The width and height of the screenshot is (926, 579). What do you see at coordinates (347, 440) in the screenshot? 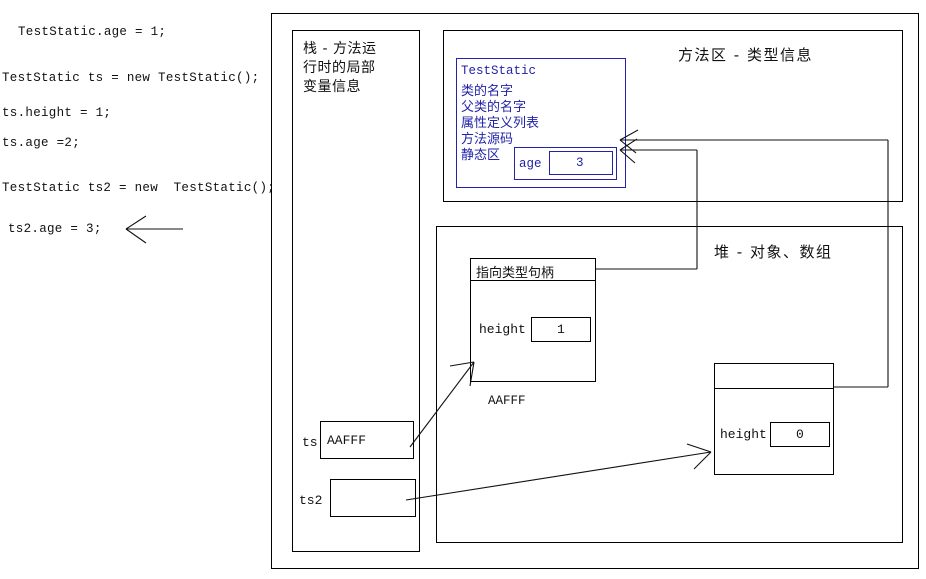
I see `stack-var-ts-value: AAFFF` at bounding box center [347, 440].